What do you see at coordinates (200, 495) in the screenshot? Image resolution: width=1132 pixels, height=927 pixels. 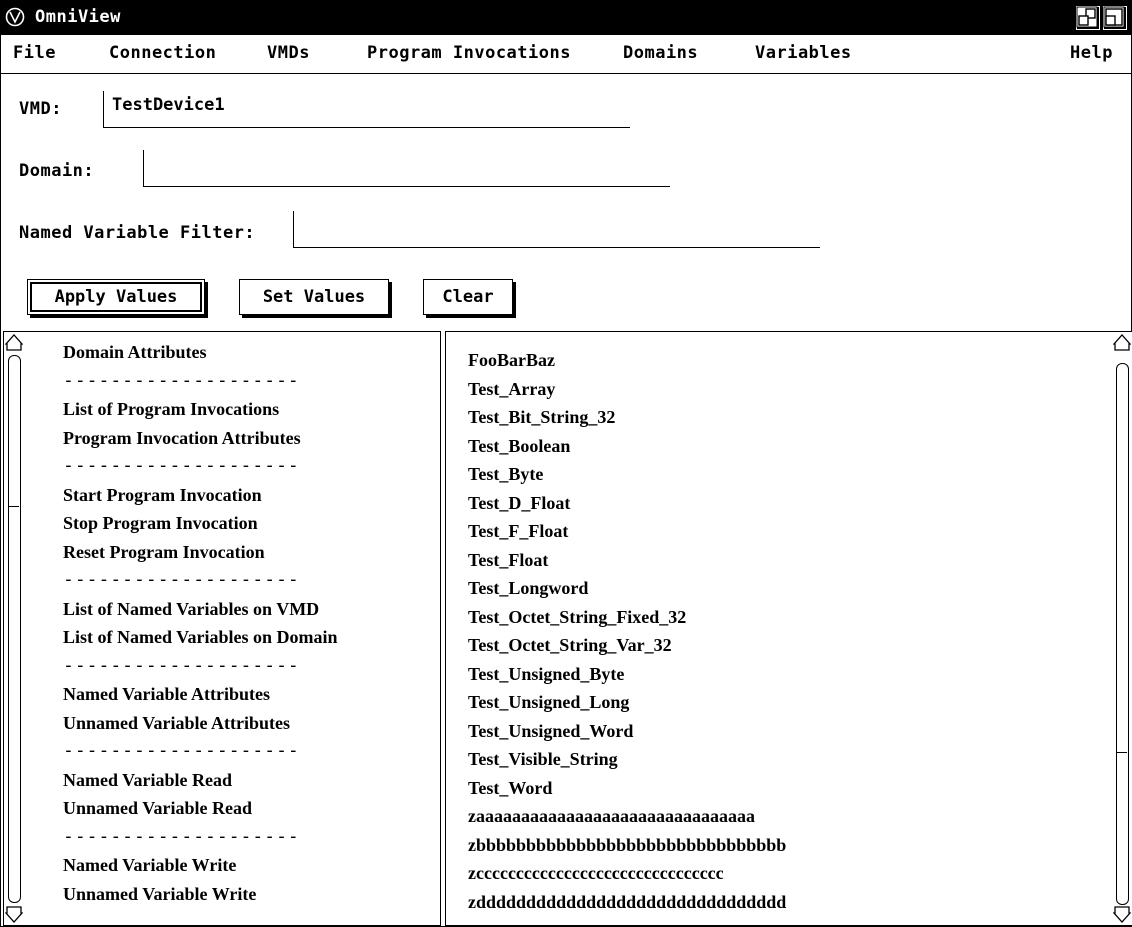 I see `operation-item: Start Program Invocation` at bounding box center [200, 495].